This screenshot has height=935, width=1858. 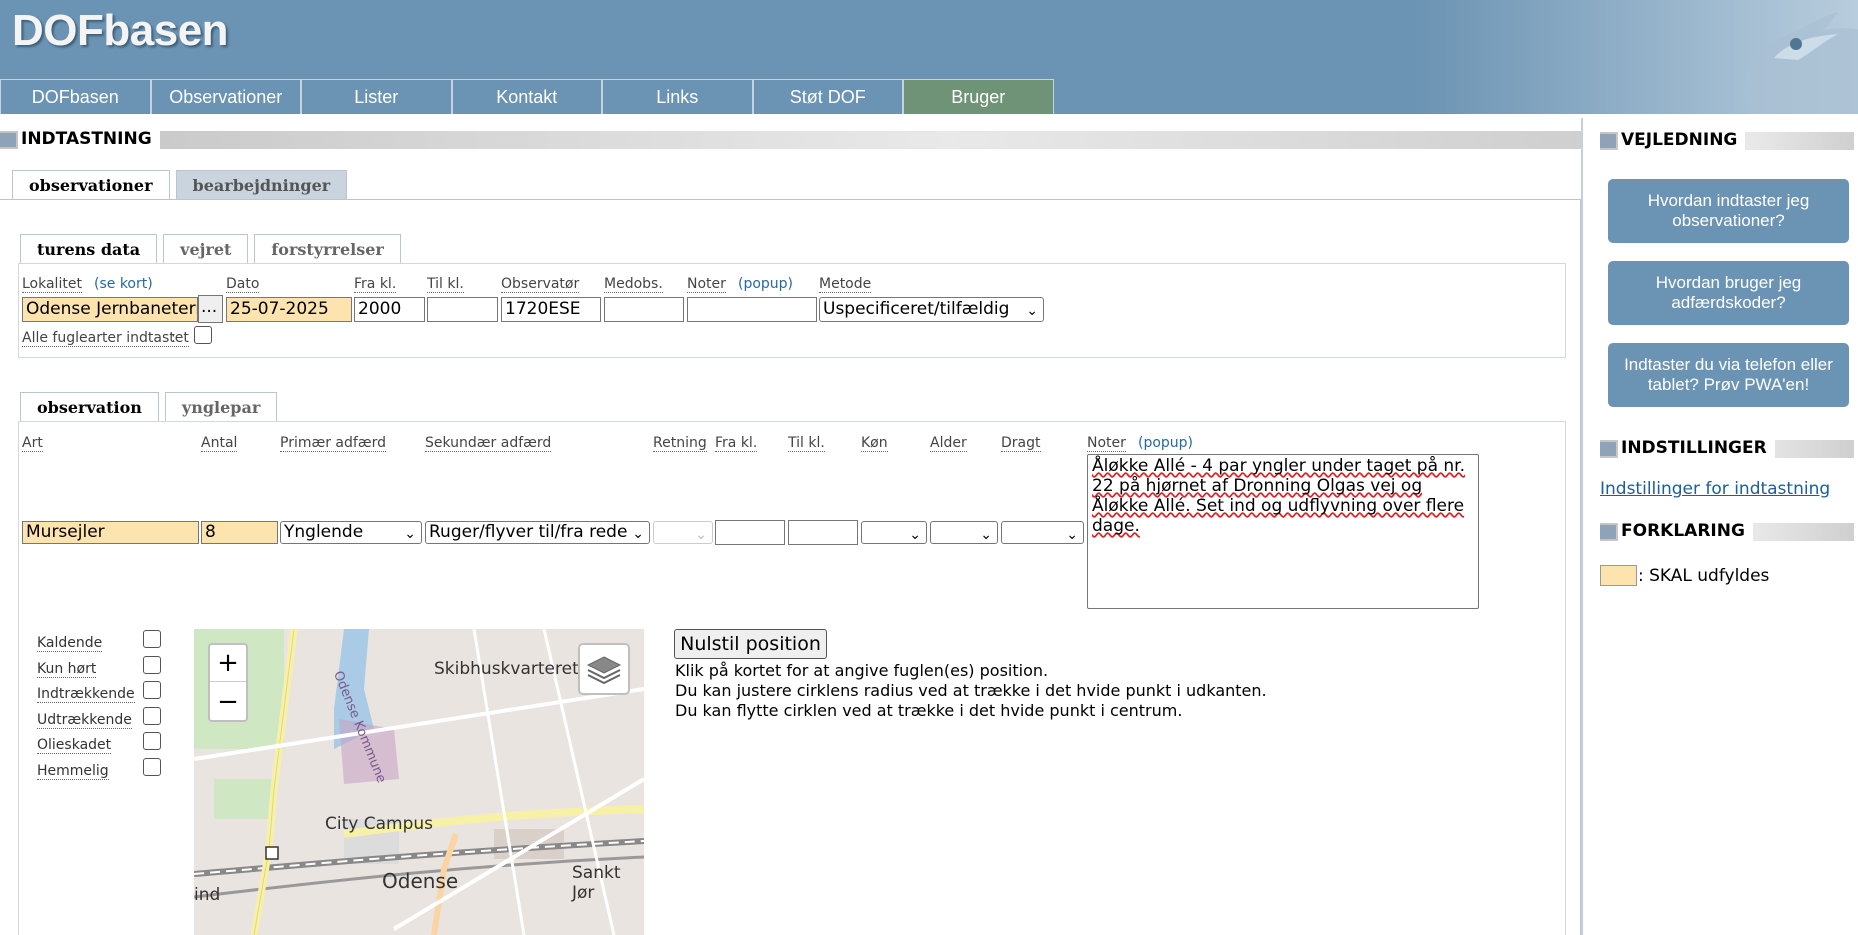 I want to click on alder-label: Alder, so click(x=948, y=443).